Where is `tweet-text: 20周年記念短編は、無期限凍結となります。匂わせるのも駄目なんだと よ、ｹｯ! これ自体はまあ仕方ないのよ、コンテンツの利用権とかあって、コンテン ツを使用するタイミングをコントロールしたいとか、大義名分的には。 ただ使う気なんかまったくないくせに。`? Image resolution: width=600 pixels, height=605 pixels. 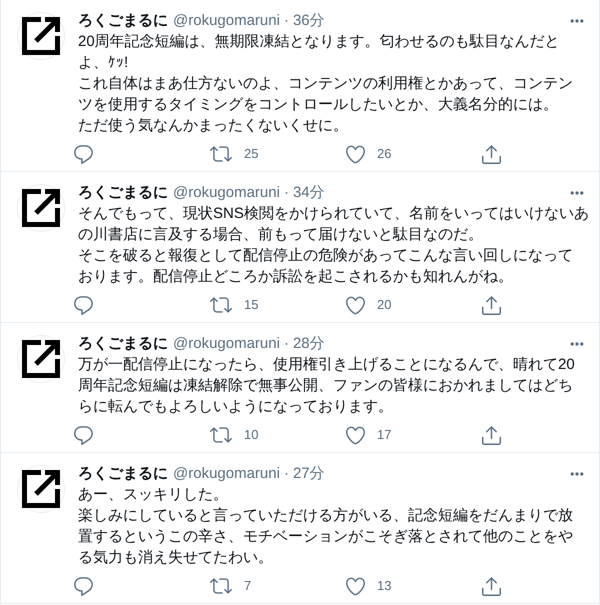 tweet-text: 20周年記念短編は、無期限凍結となります。匂わせるのも駄目なんだと よ、ｹｯ! これ自体はまあ仕方ないのよ、コンテンツの利用権とかあって、コンテン ツを使用するタイミングをコントロールしたいとか、大義名分的には。 ただ使う気なんかまったくないくせに。 is located at coordinates (325, 84).